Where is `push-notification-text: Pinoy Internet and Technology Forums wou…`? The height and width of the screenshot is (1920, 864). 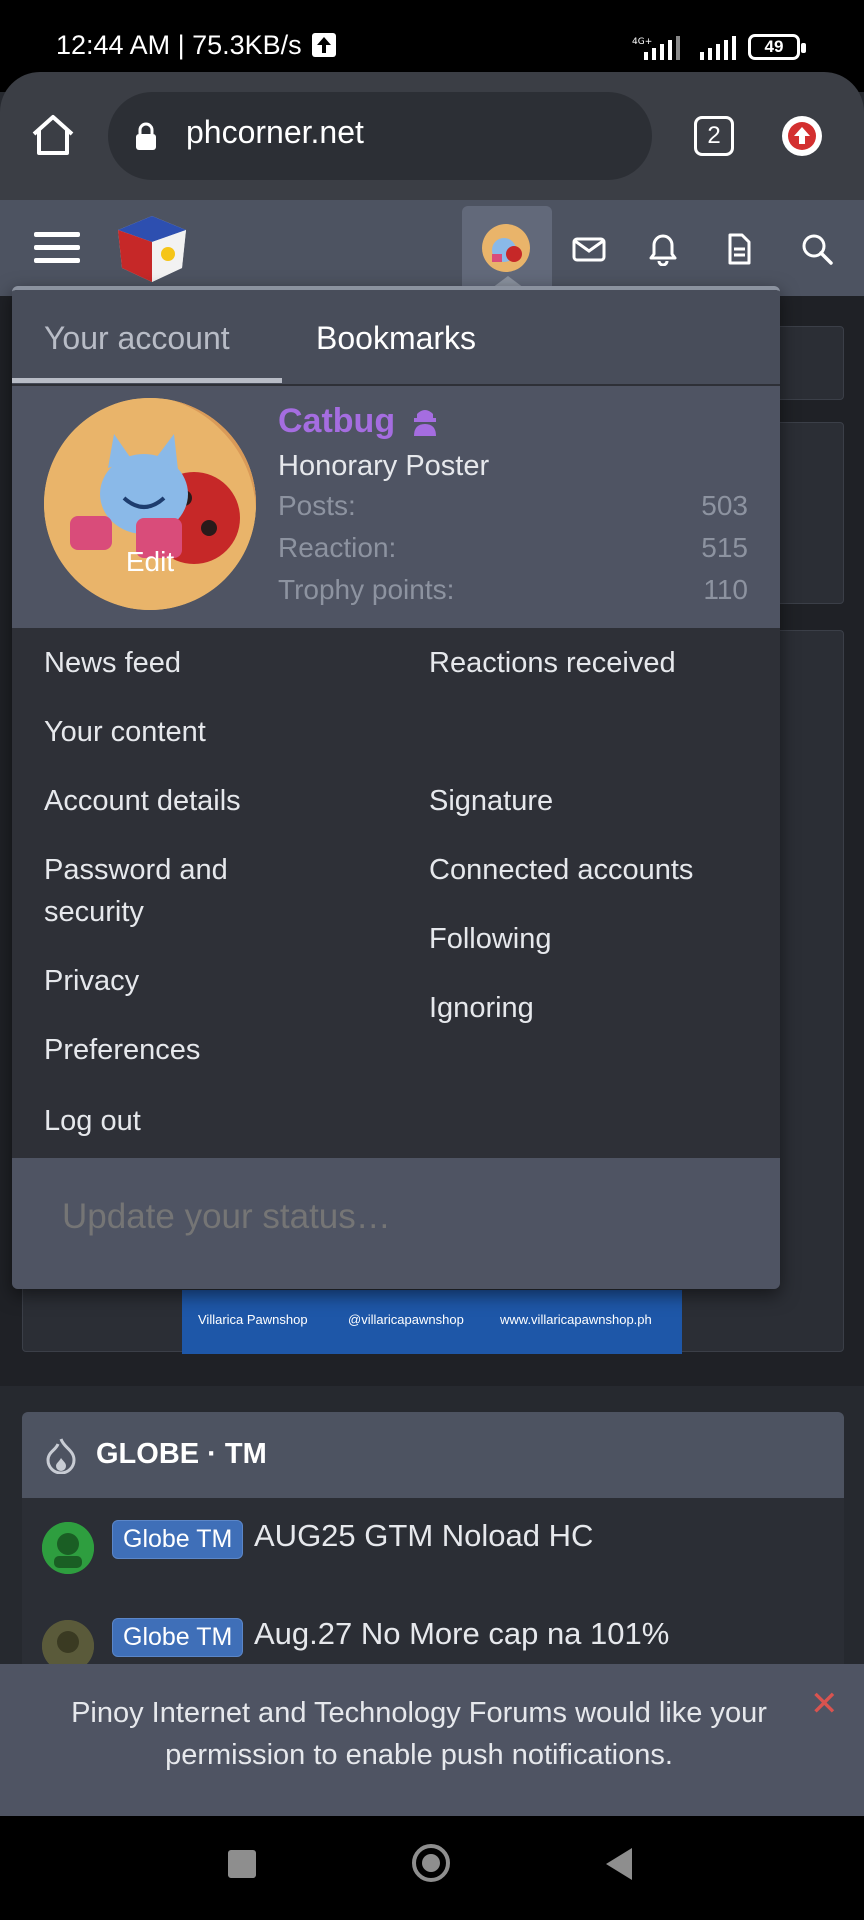
push-notification-text: Pinoy Internet and Technology Forums wou… is located at coordinates (419, 1734).